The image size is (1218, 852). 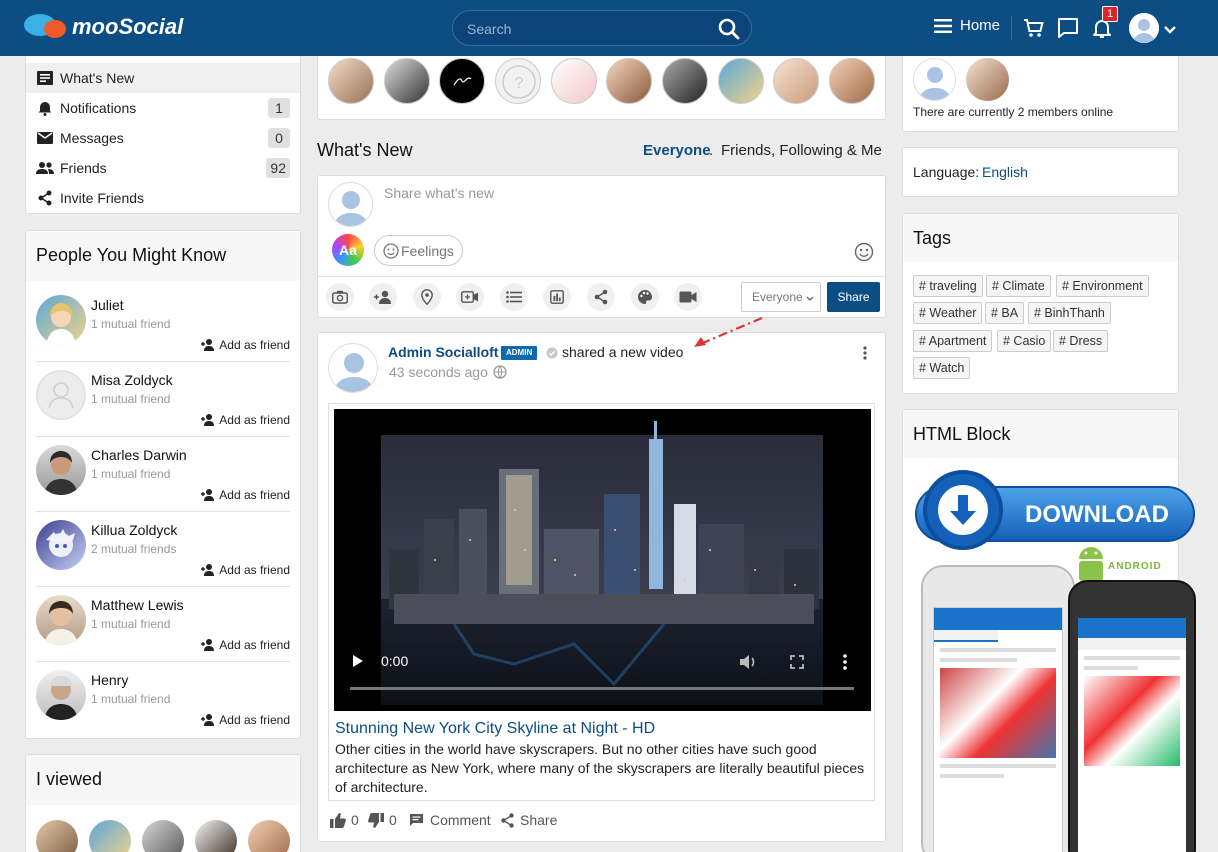 What do you see at coordinates (587, 29) in the screenshot?
I see `search-input` at bounding box center [587, 29].